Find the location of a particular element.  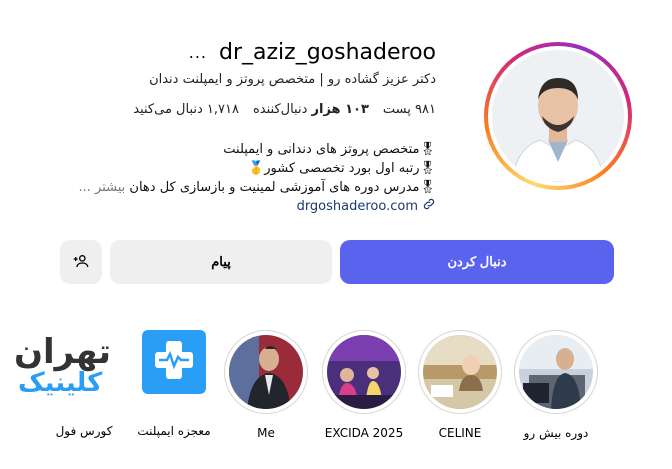

highlight-item: EXCIDA 2025 is located at coordinates (364, 385).